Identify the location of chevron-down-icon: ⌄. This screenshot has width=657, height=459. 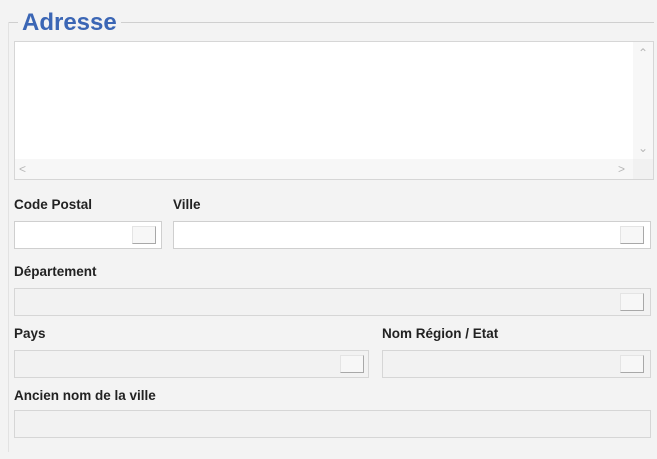
(643, 148).